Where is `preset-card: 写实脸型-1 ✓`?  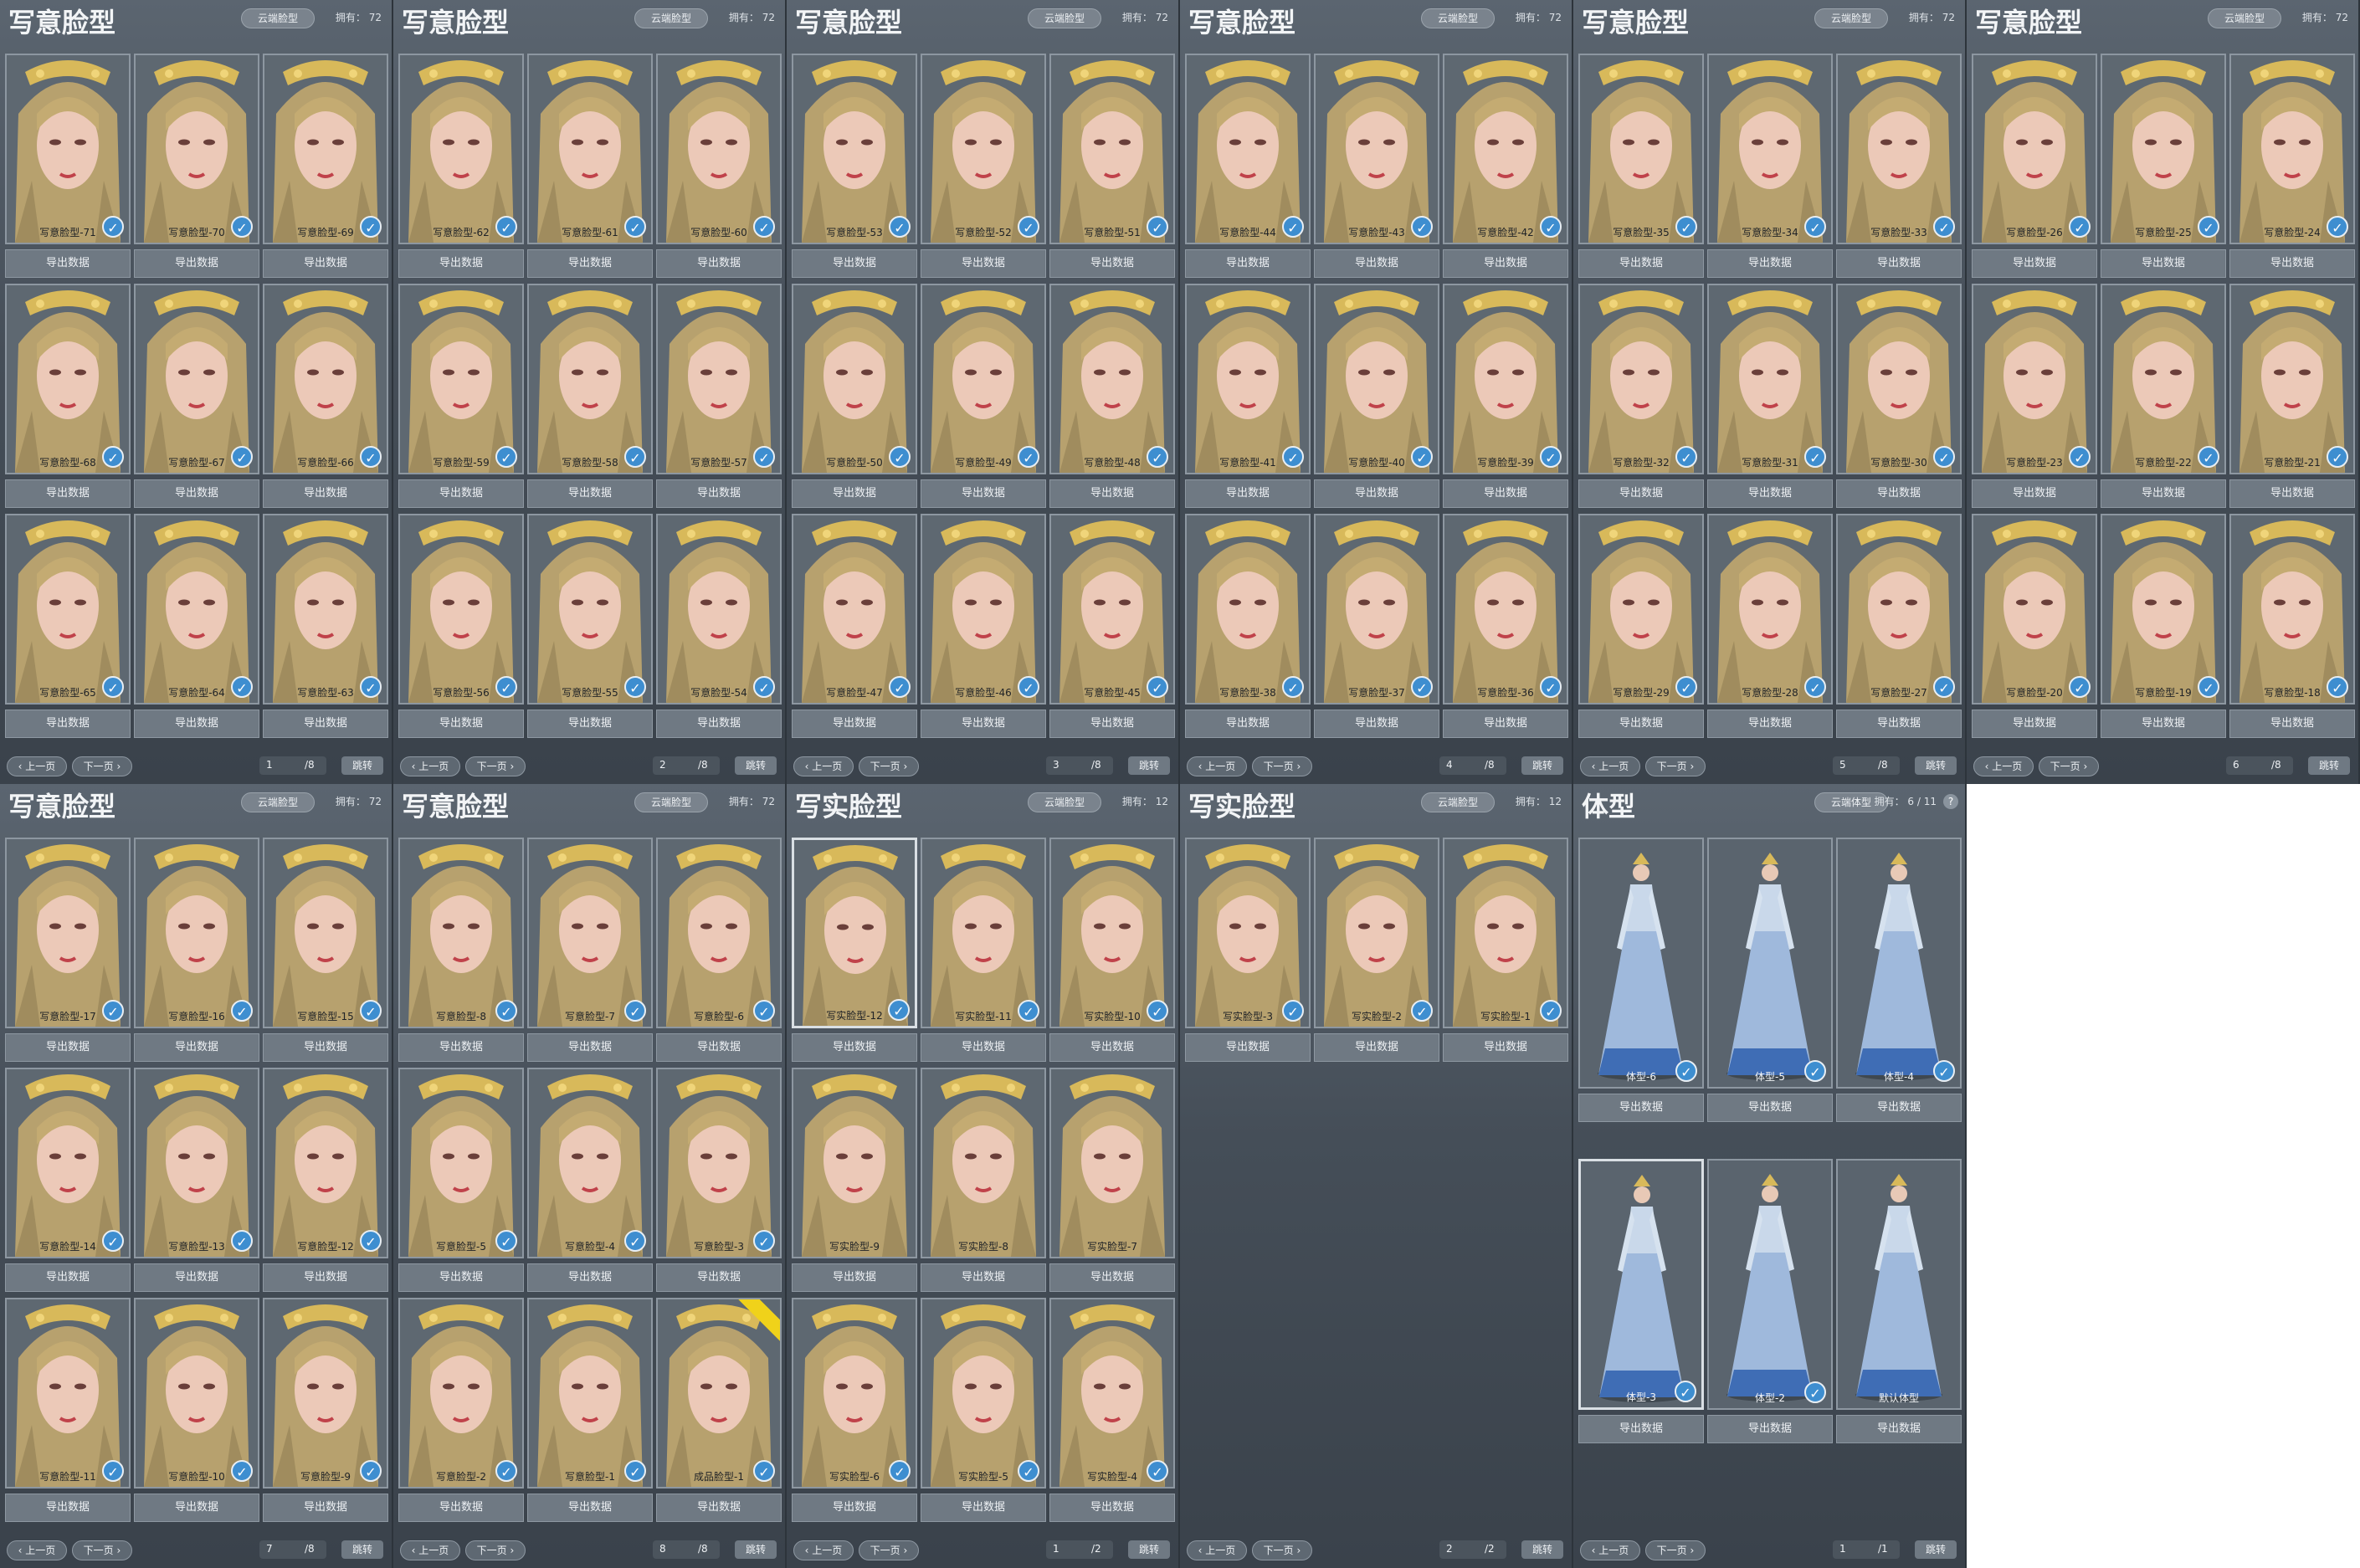
preset-card: 写实脸型-1 ✓ is located at coordinates (1505, 933).